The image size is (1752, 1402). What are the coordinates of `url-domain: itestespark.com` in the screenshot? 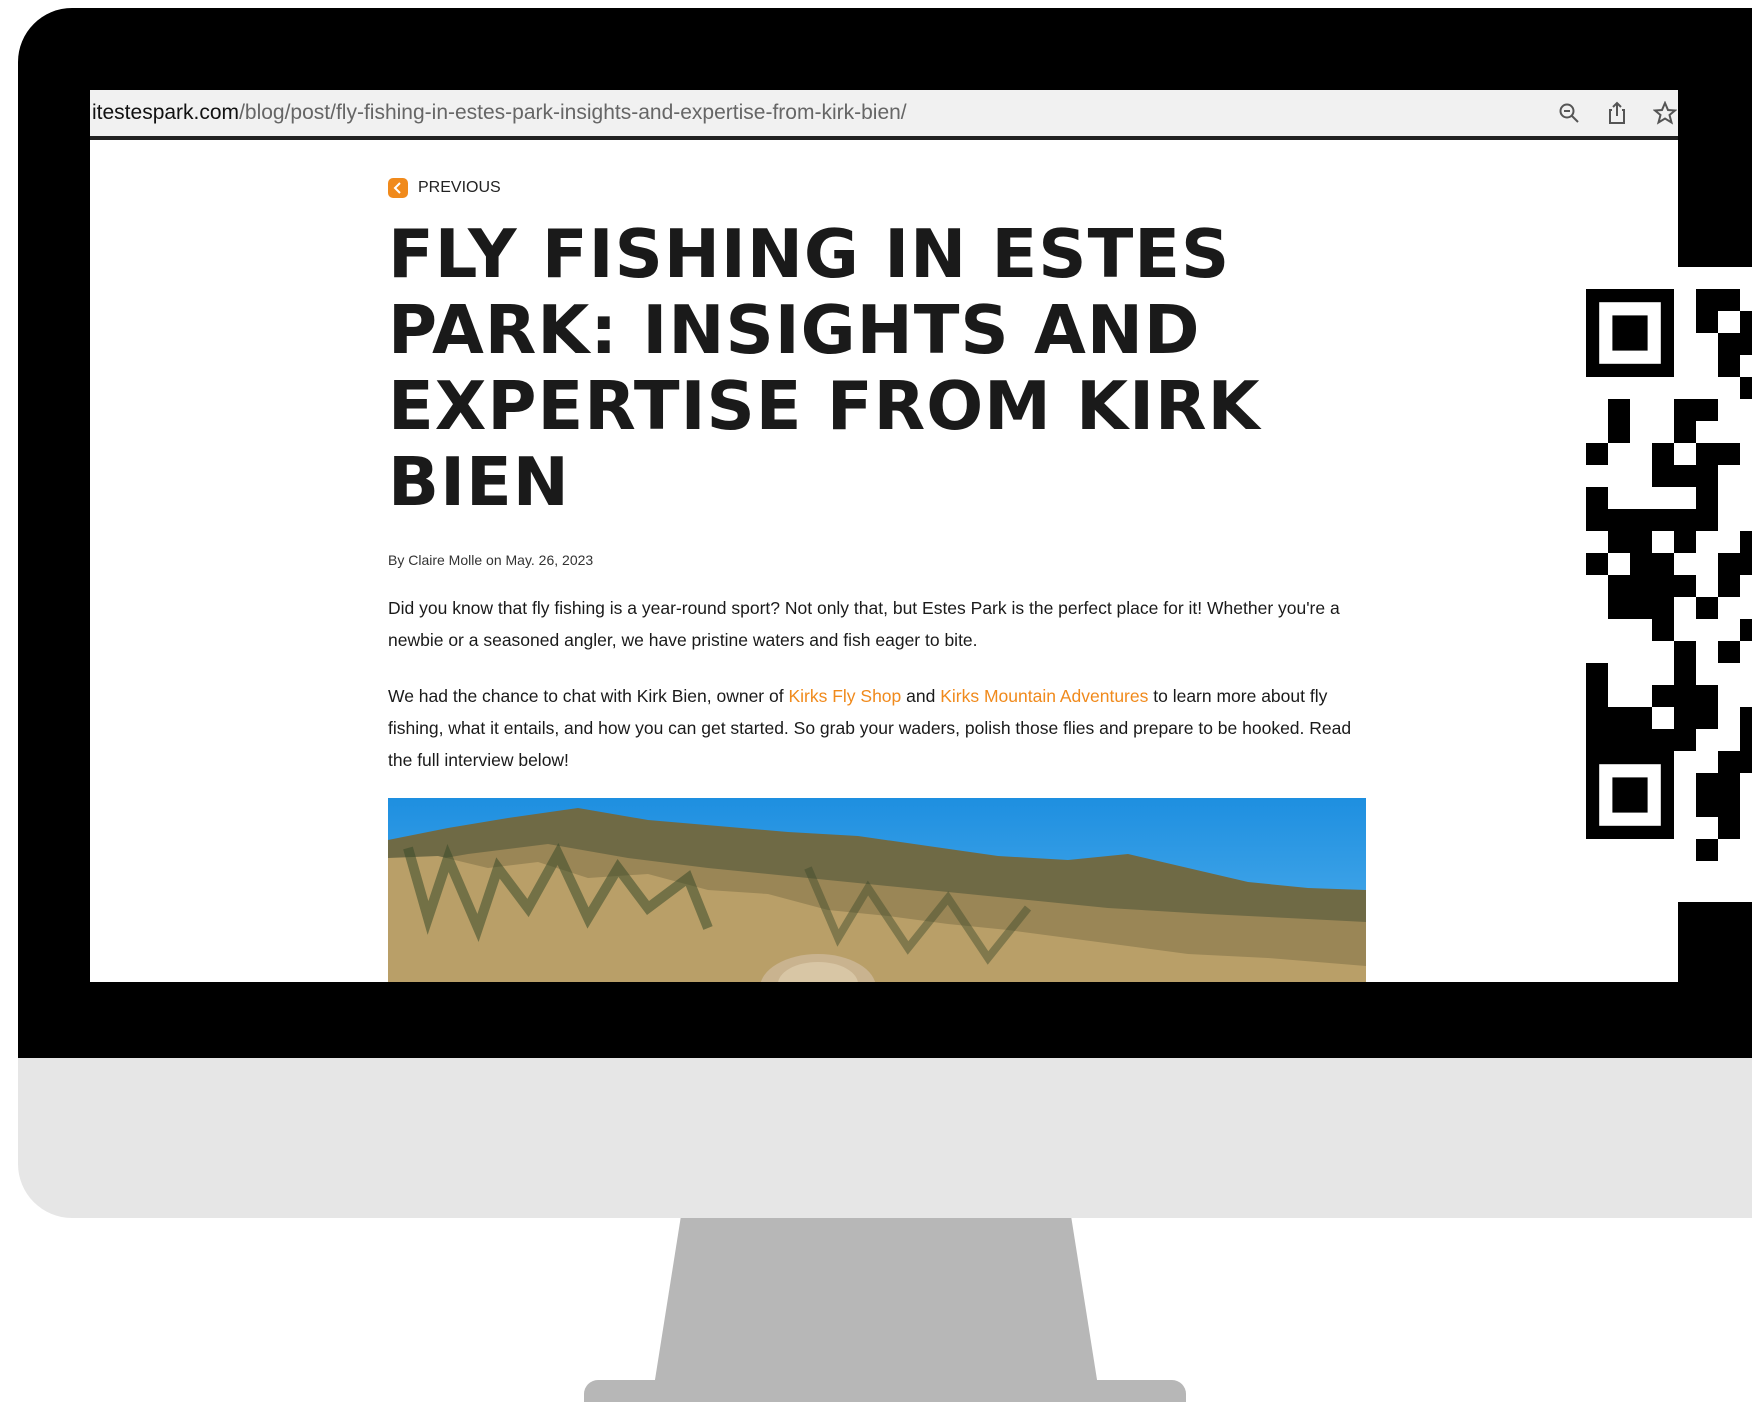 It's located at (166, 112).